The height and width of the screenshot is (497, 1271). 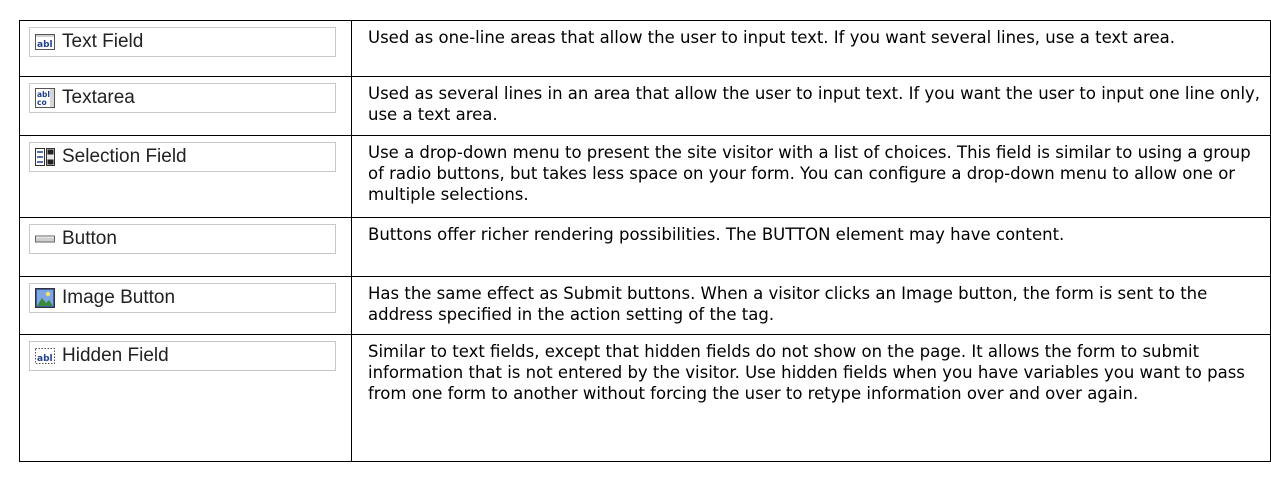 I want to click on textarea-chip: abl co Textarea, so click(x=182, y=98).